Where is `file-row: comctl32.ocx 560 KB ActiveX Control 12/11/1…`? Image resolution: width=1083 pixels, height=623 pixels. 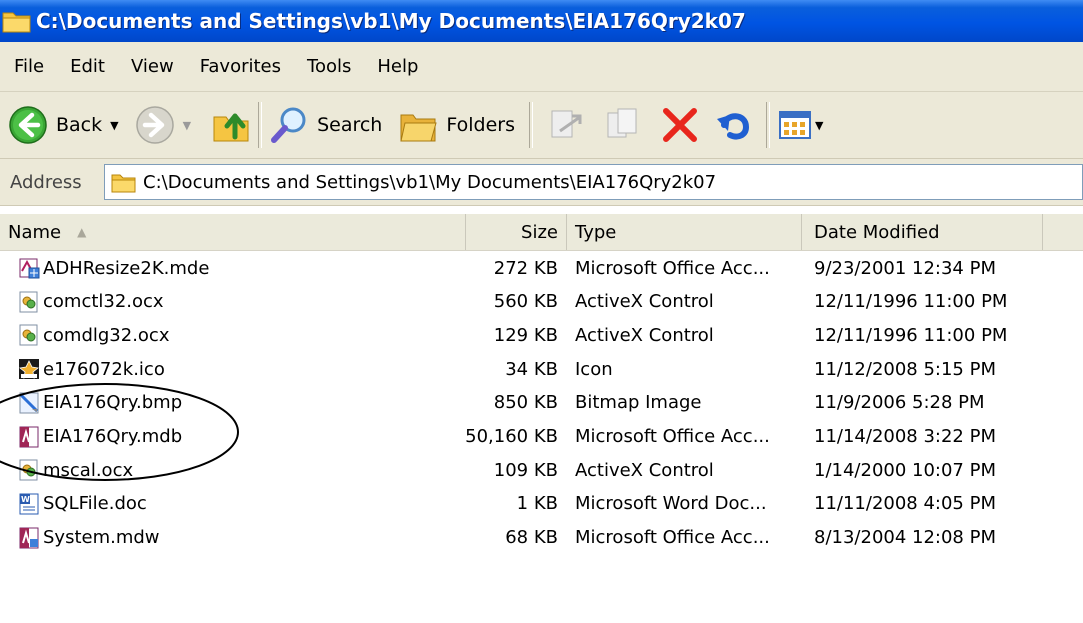 file-row: comctl32.ocx 560 KB ActiveX Control 12/11/1… is located at coordinates (541, 302).